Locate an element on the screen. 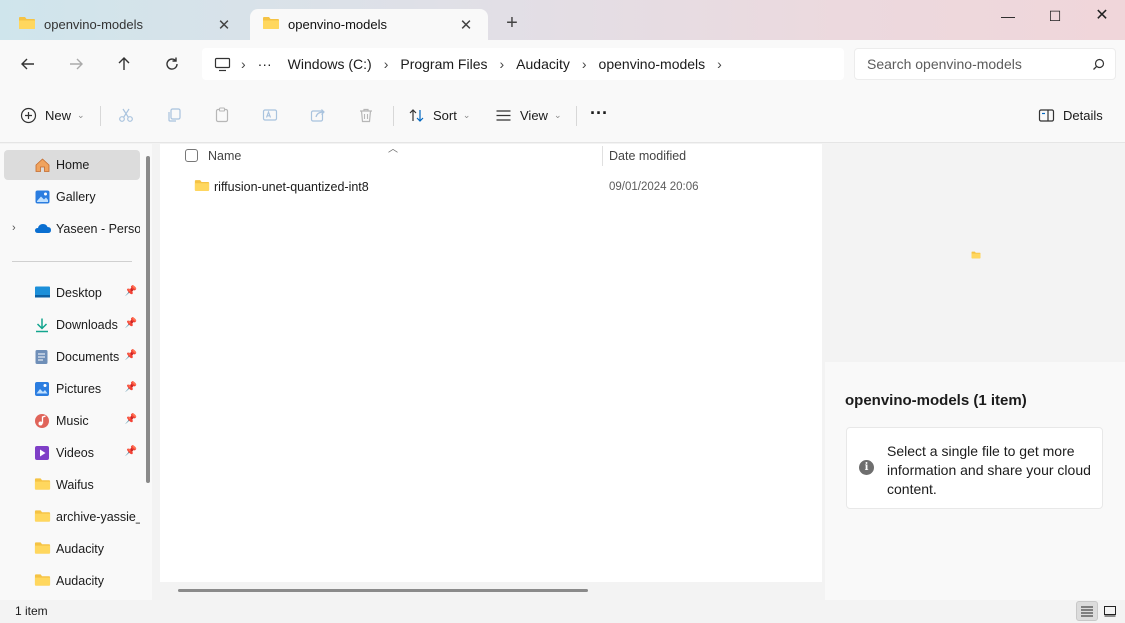 This screenshot has height=623, width=1125. sidebar-item-audacity-2: Audacity is located at coordinates (72, 581).